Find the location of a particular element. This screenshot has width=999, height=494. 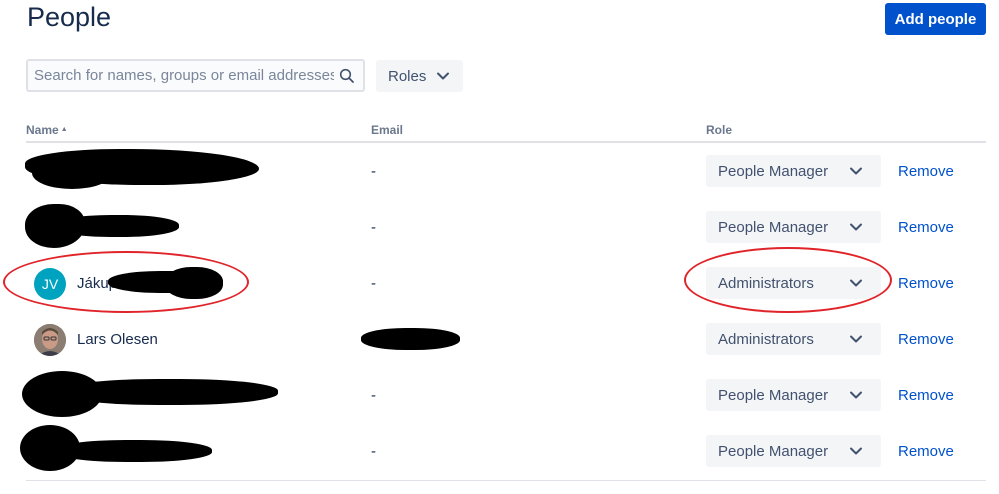

annotation-circle-role is located at coordinates (788, 280).